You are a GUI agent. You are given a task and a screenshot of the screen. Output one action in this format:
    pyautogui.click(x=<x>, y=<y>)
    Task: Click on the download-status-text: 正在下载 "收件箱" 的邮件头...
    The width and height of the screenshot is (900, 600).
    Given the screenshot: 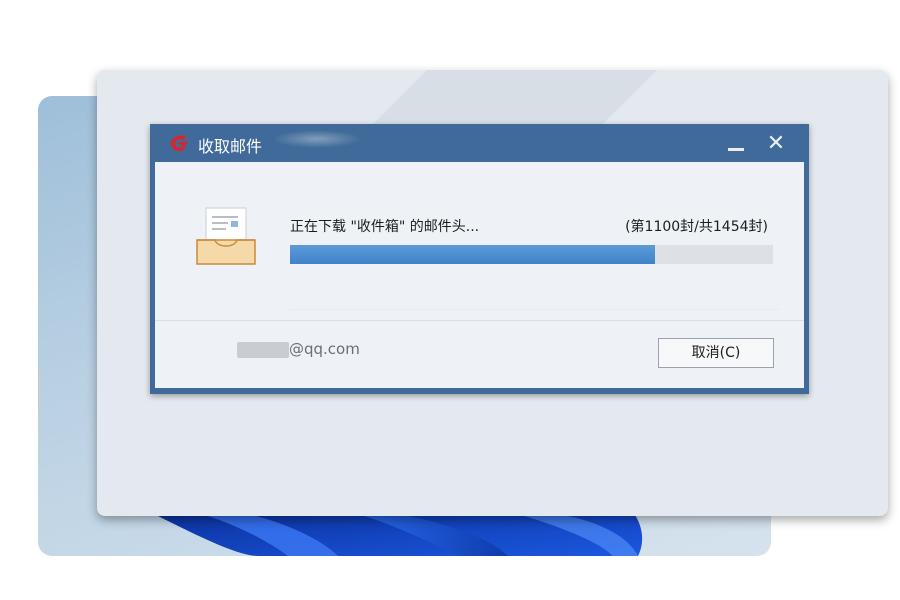 What is the action you would take?
    pyautogui.click(x=385, y=227)
    